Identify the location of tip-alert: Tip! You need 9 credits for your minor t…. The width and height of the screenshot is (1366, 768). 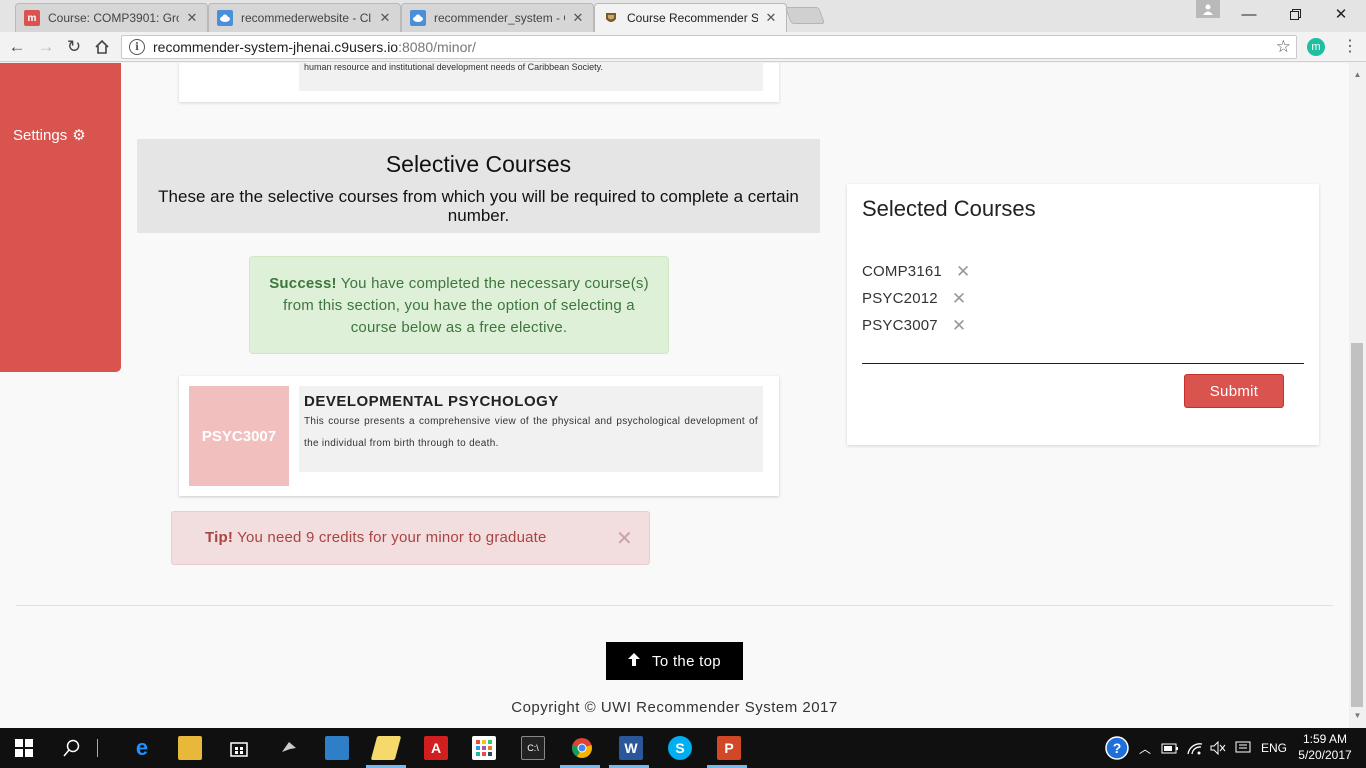
(410, 538).